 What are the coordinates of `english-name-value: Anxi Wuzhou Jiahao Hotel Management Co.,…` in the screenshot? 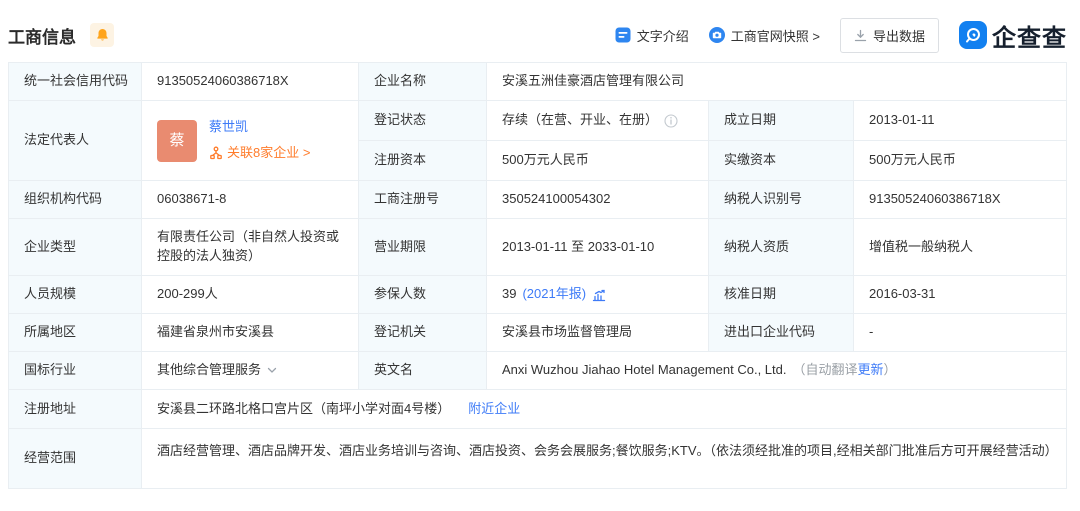 It's located at (777, 371).